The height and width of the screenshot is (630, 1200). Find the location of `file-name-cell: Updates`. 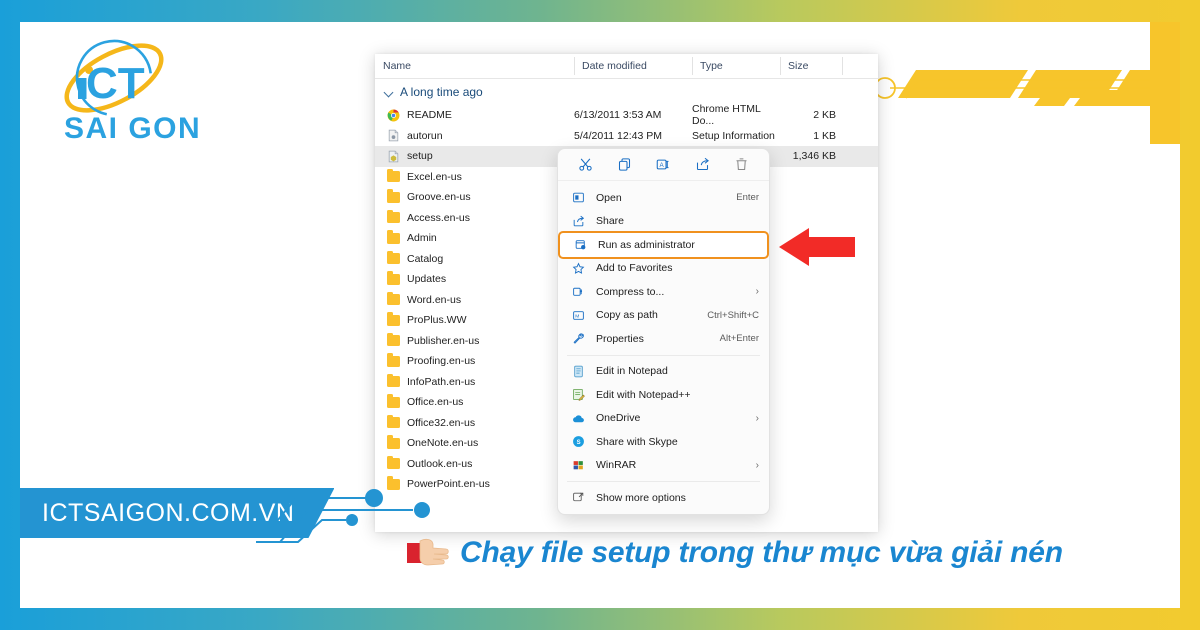

file-name-cell: Updates is located at coordinates (480, 278).